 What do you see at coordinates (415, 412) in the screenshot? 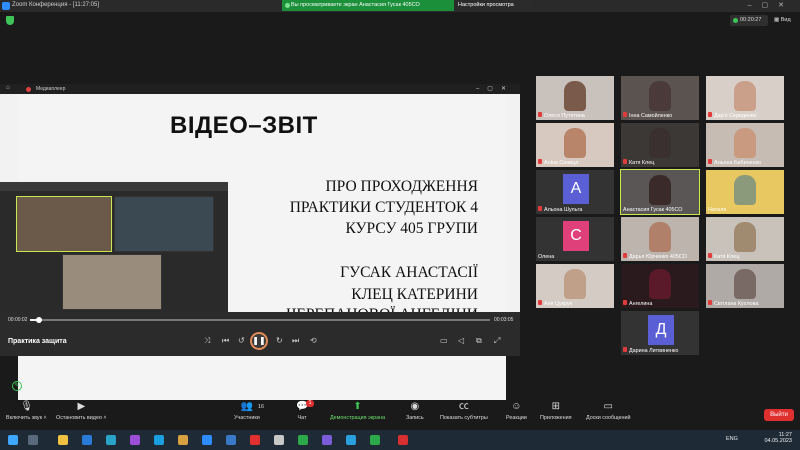
I see `record-button: ◉ Запись` at bounding box center [415, 412].